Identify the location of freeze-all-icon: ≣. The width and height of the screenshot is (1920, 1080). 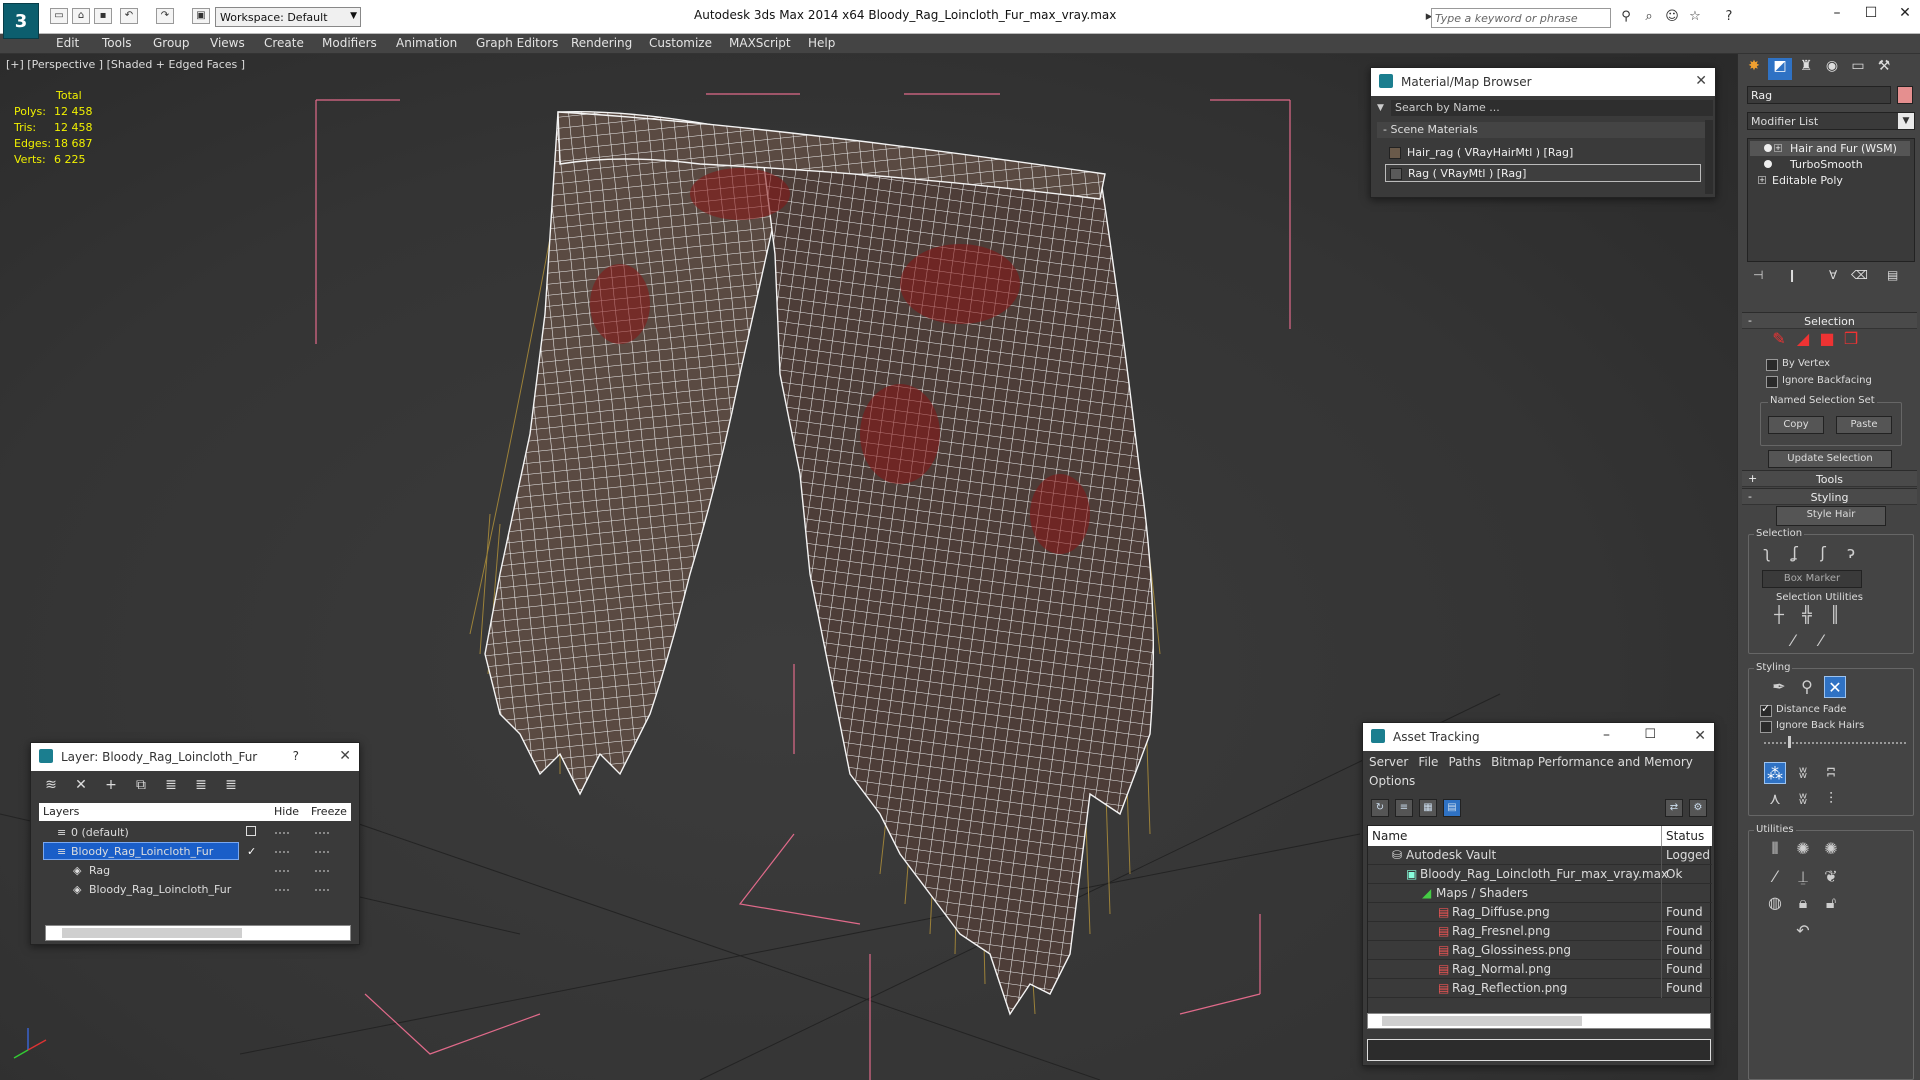
(231, 786).